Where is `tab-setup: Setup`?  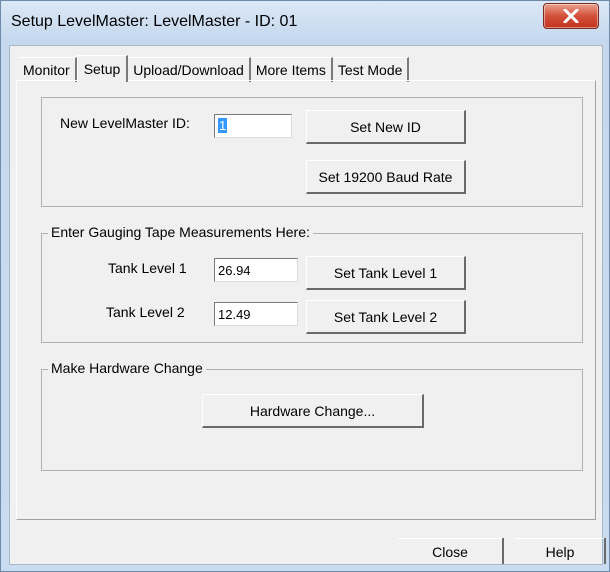 tab-setup: Setup is located at coordinates (102, 68).